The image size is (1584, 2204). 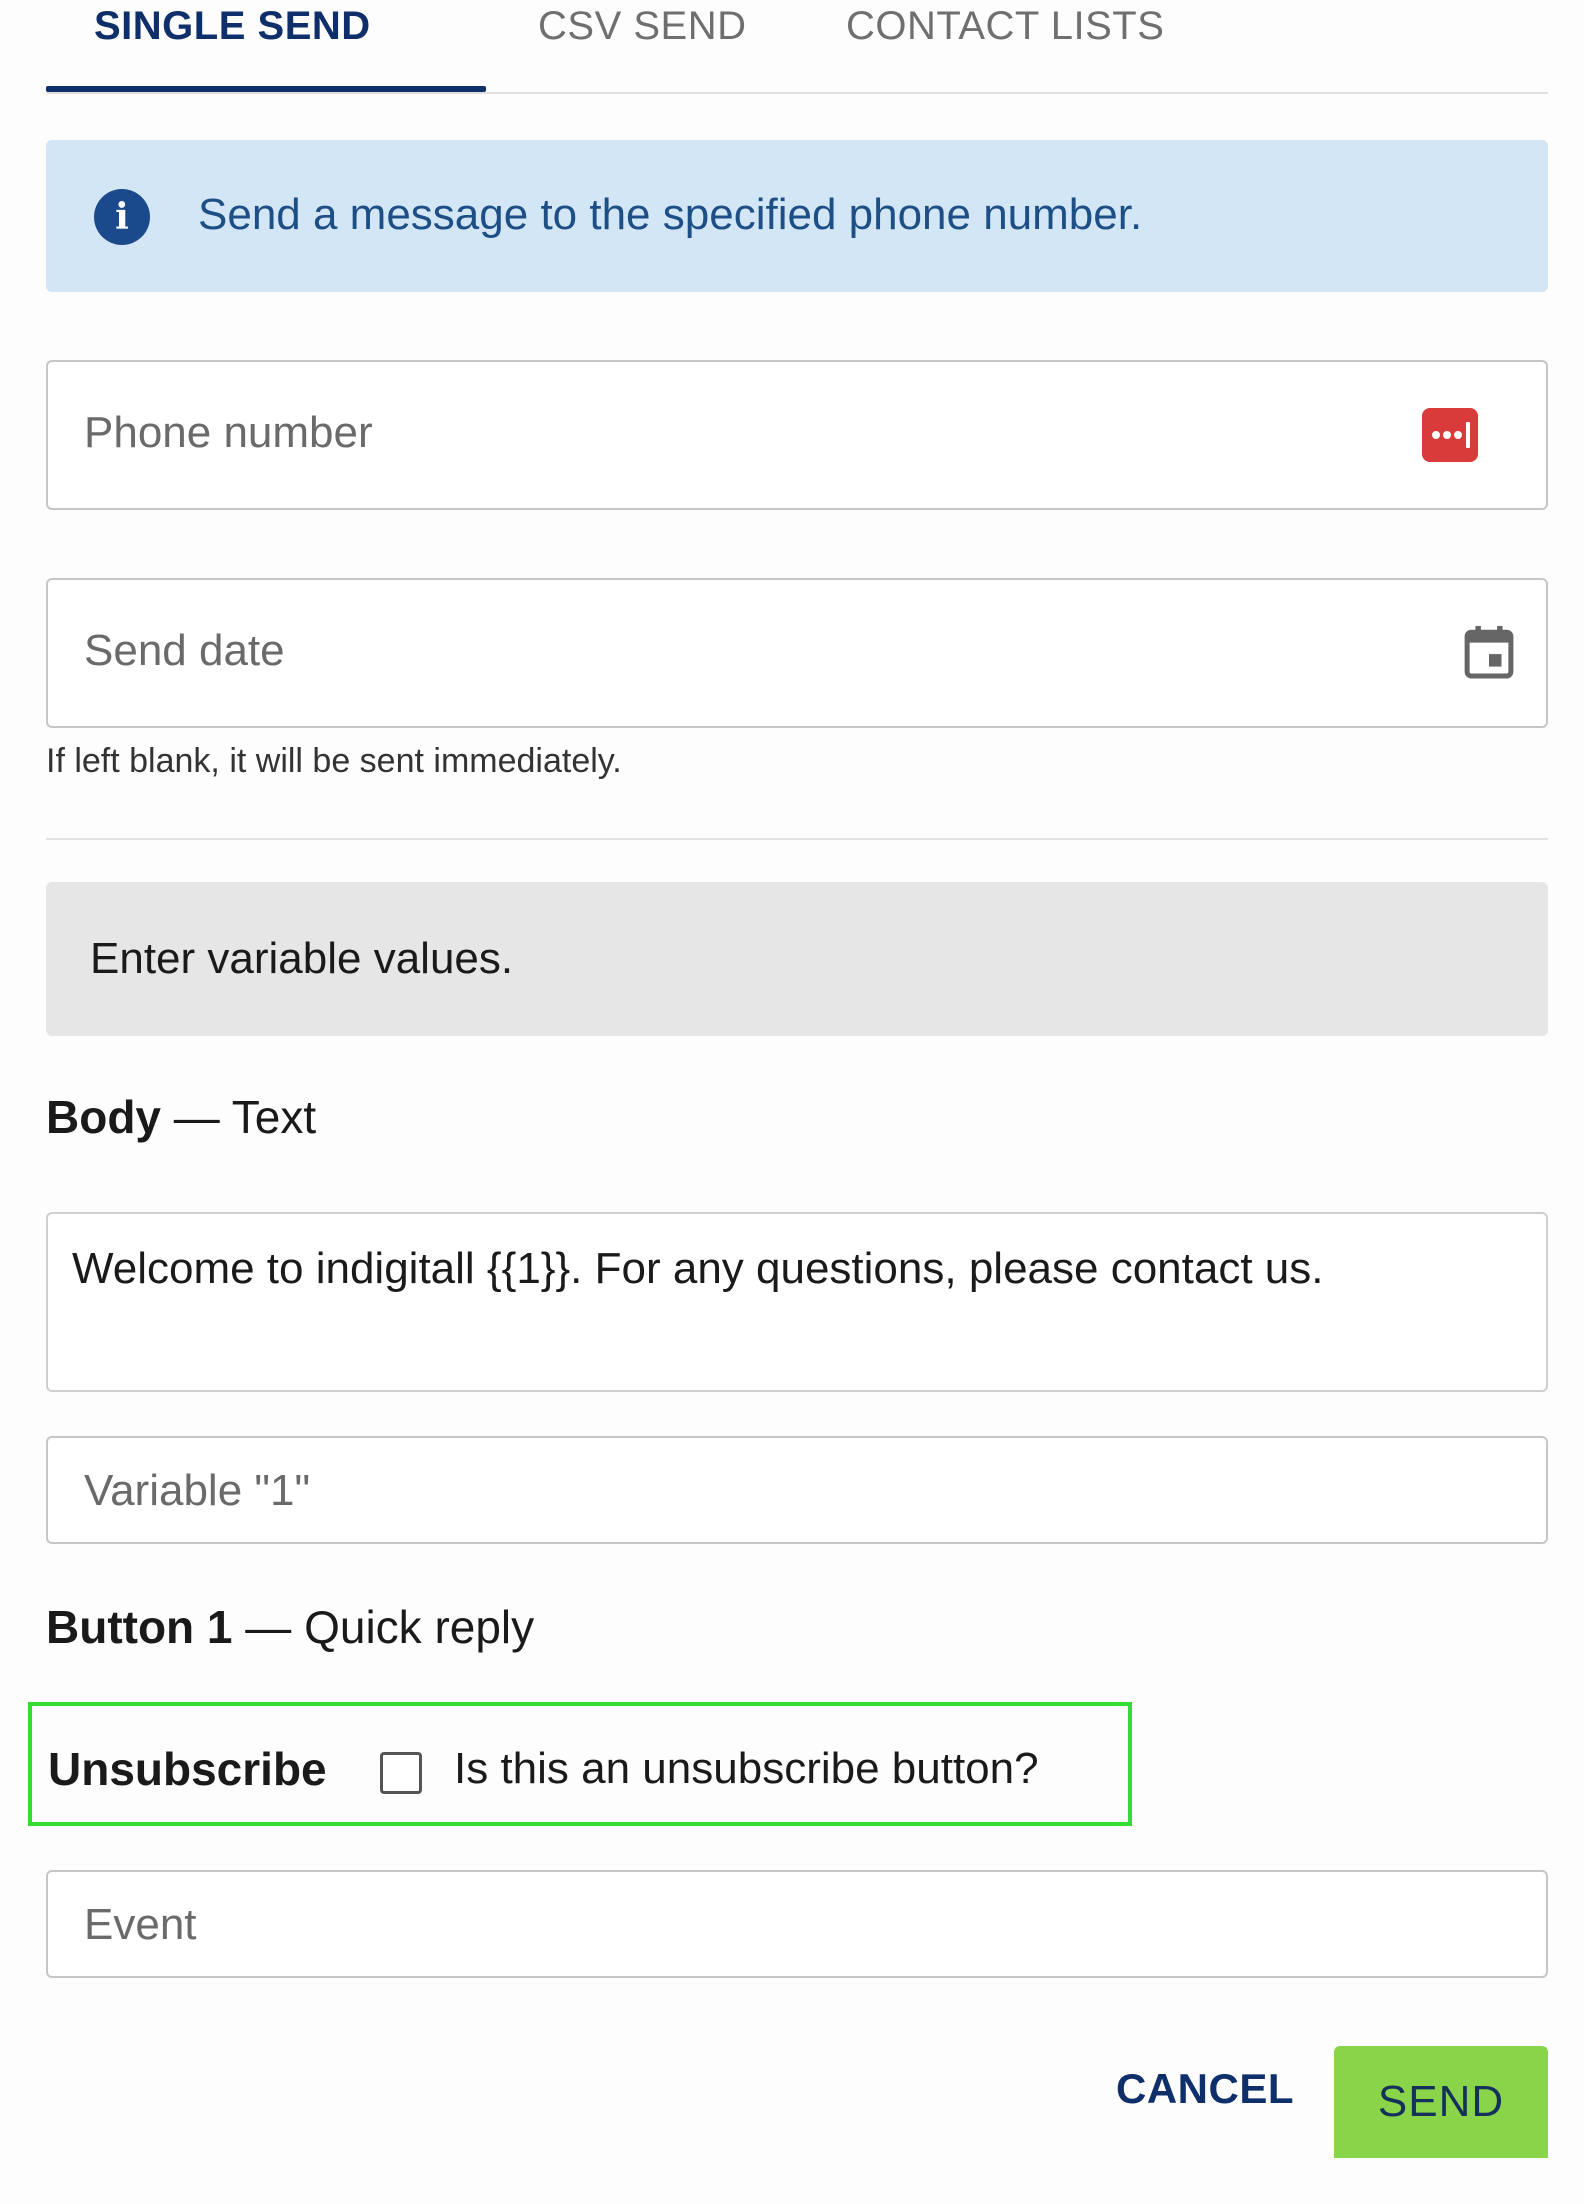 What do you see at coordinates (797, 839) in the screenshot?
I see `divider` at bounding box center [797, 839].